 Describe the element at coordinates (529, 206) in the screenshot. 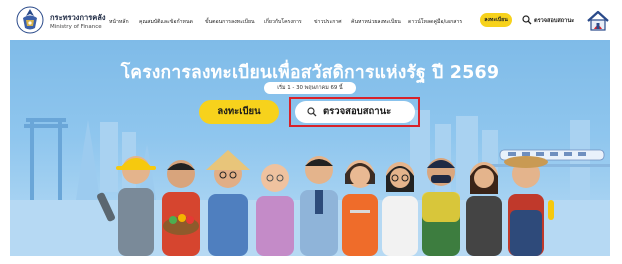

I see `person-farmer-woman-illustration` at that location.